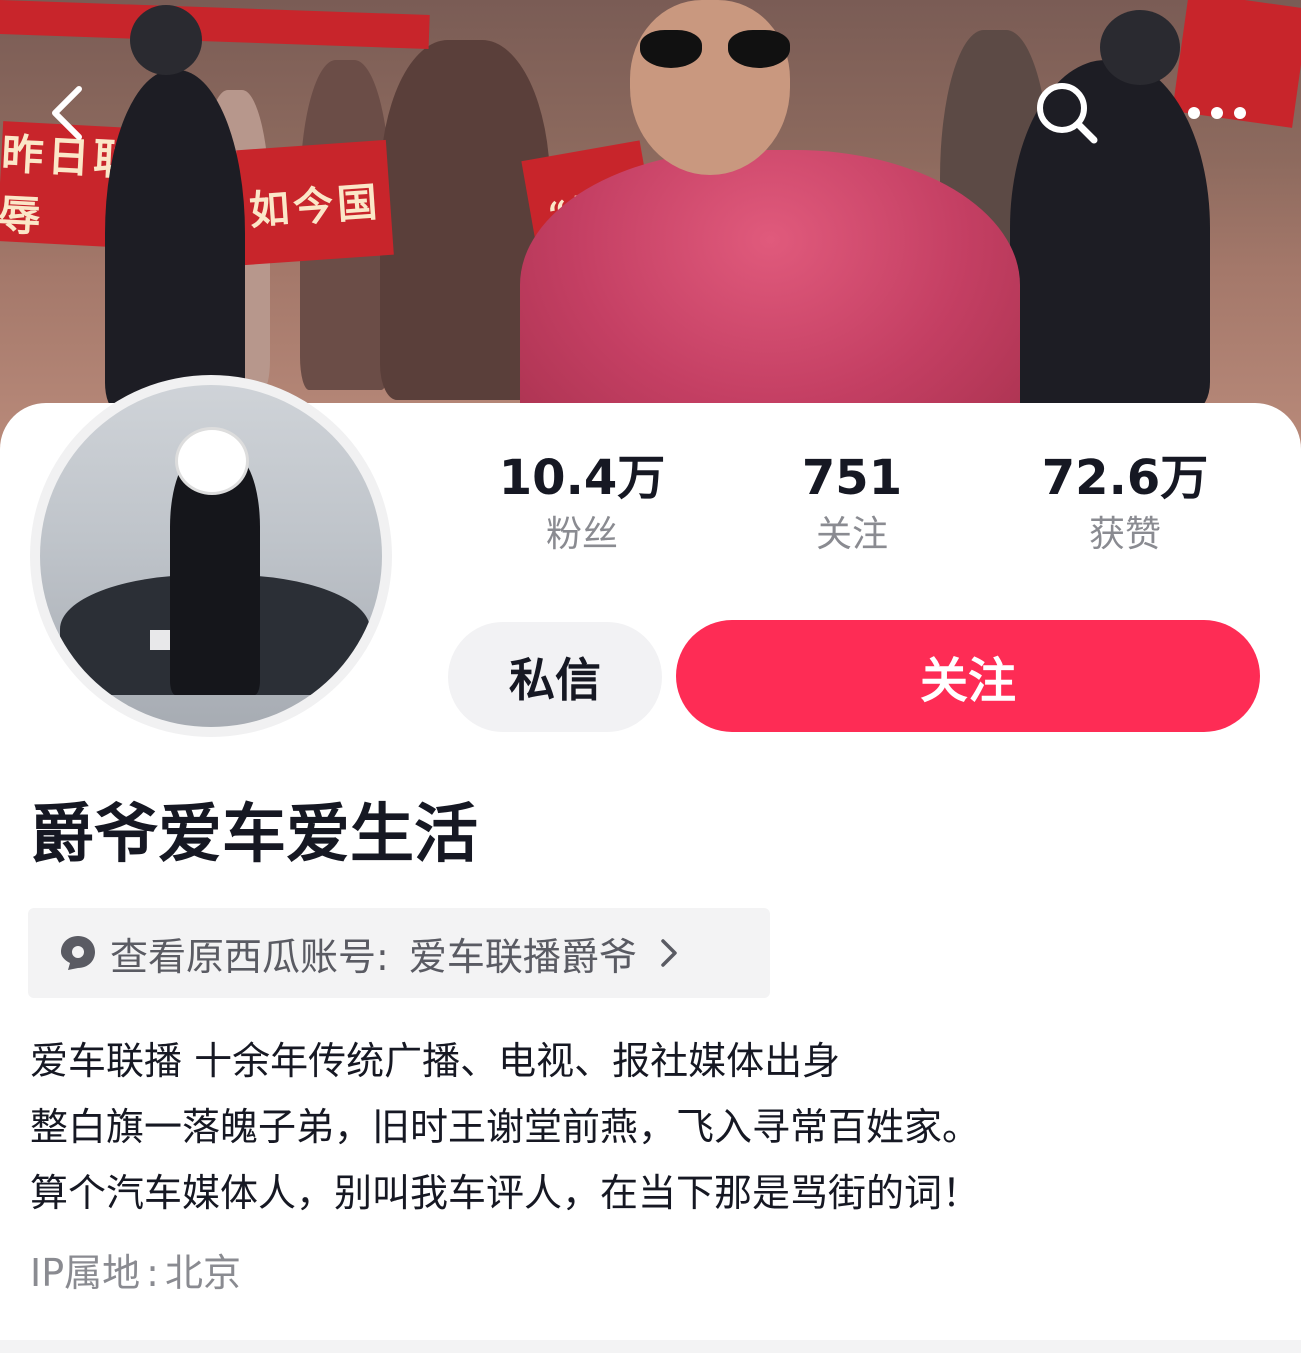  Describe the element at coordinates (522, 956) in the screenshot. I see `xigua-account-name: 爱车联播爵爷` at that location.